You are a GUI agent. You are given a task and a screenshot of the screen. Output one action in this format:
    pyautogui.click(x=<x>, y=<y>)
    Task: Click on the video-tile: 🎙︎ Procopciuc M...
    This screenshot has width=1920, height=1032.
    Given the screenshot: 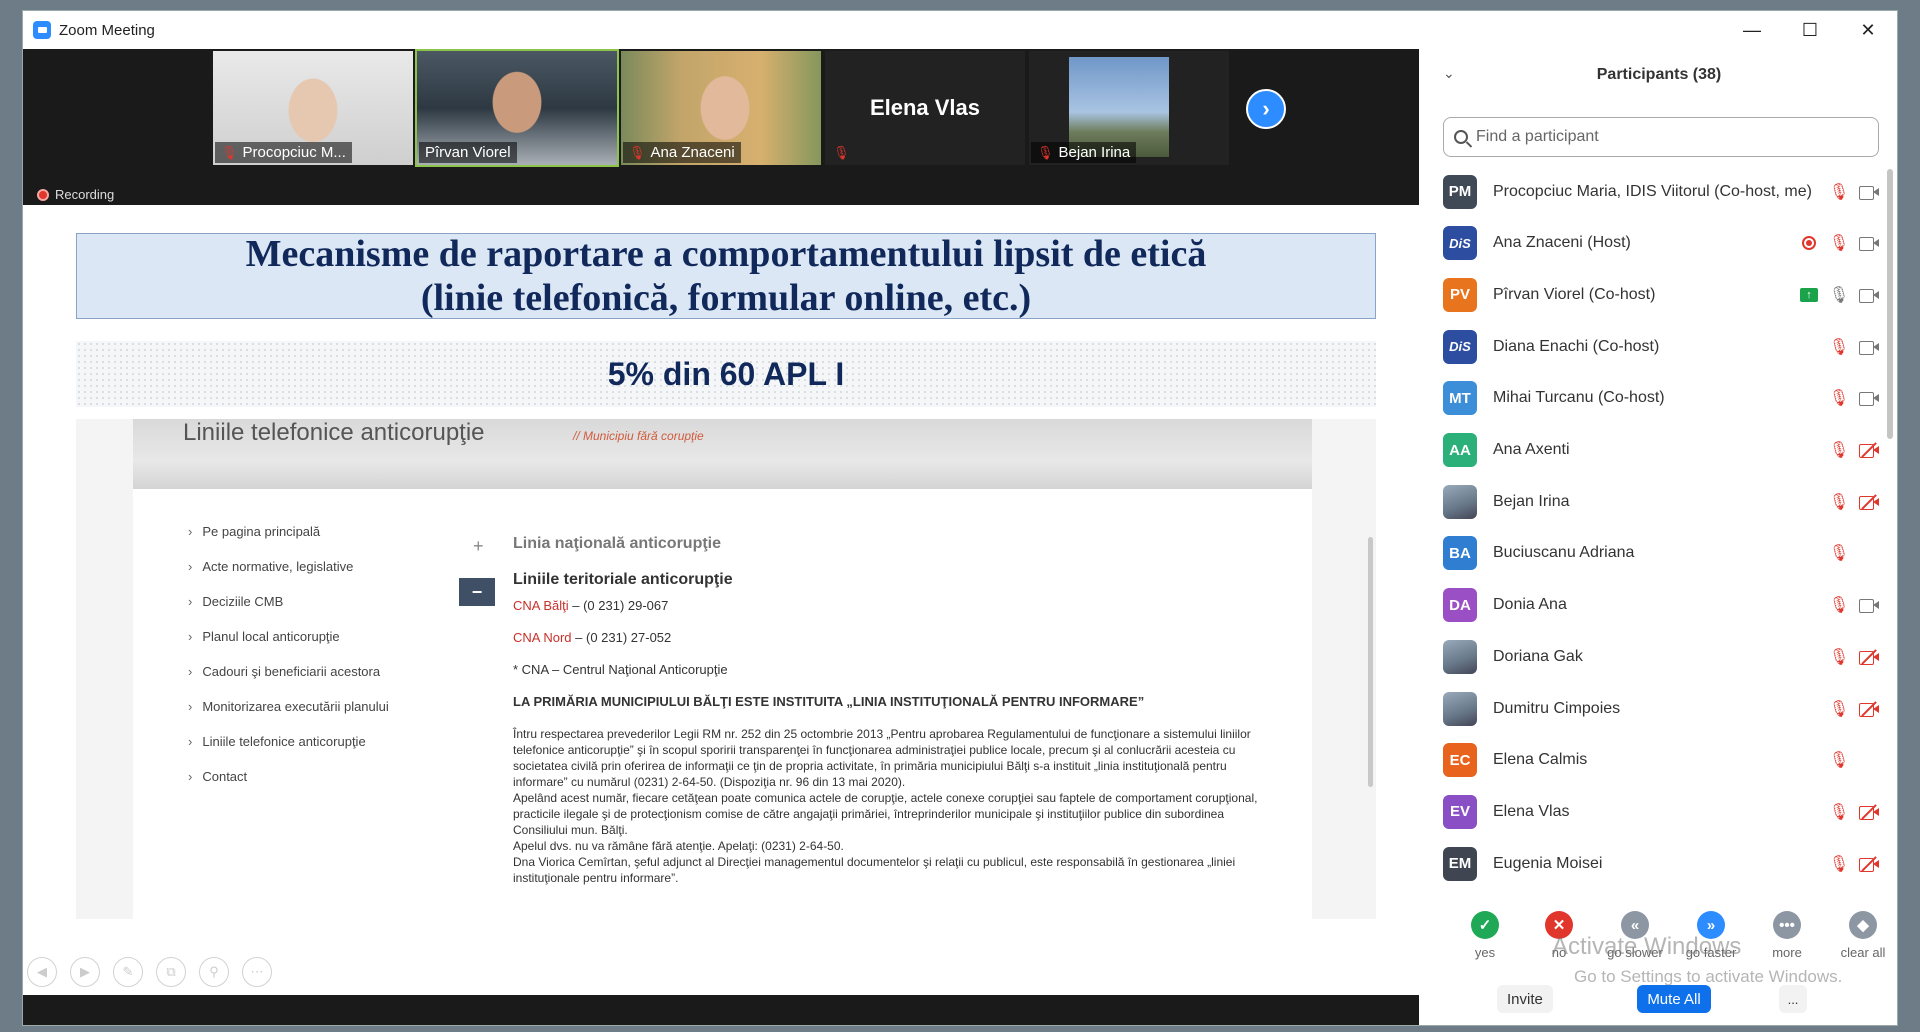 What is the action you would take?
    pyautogui.click(x=313, y=108)
    